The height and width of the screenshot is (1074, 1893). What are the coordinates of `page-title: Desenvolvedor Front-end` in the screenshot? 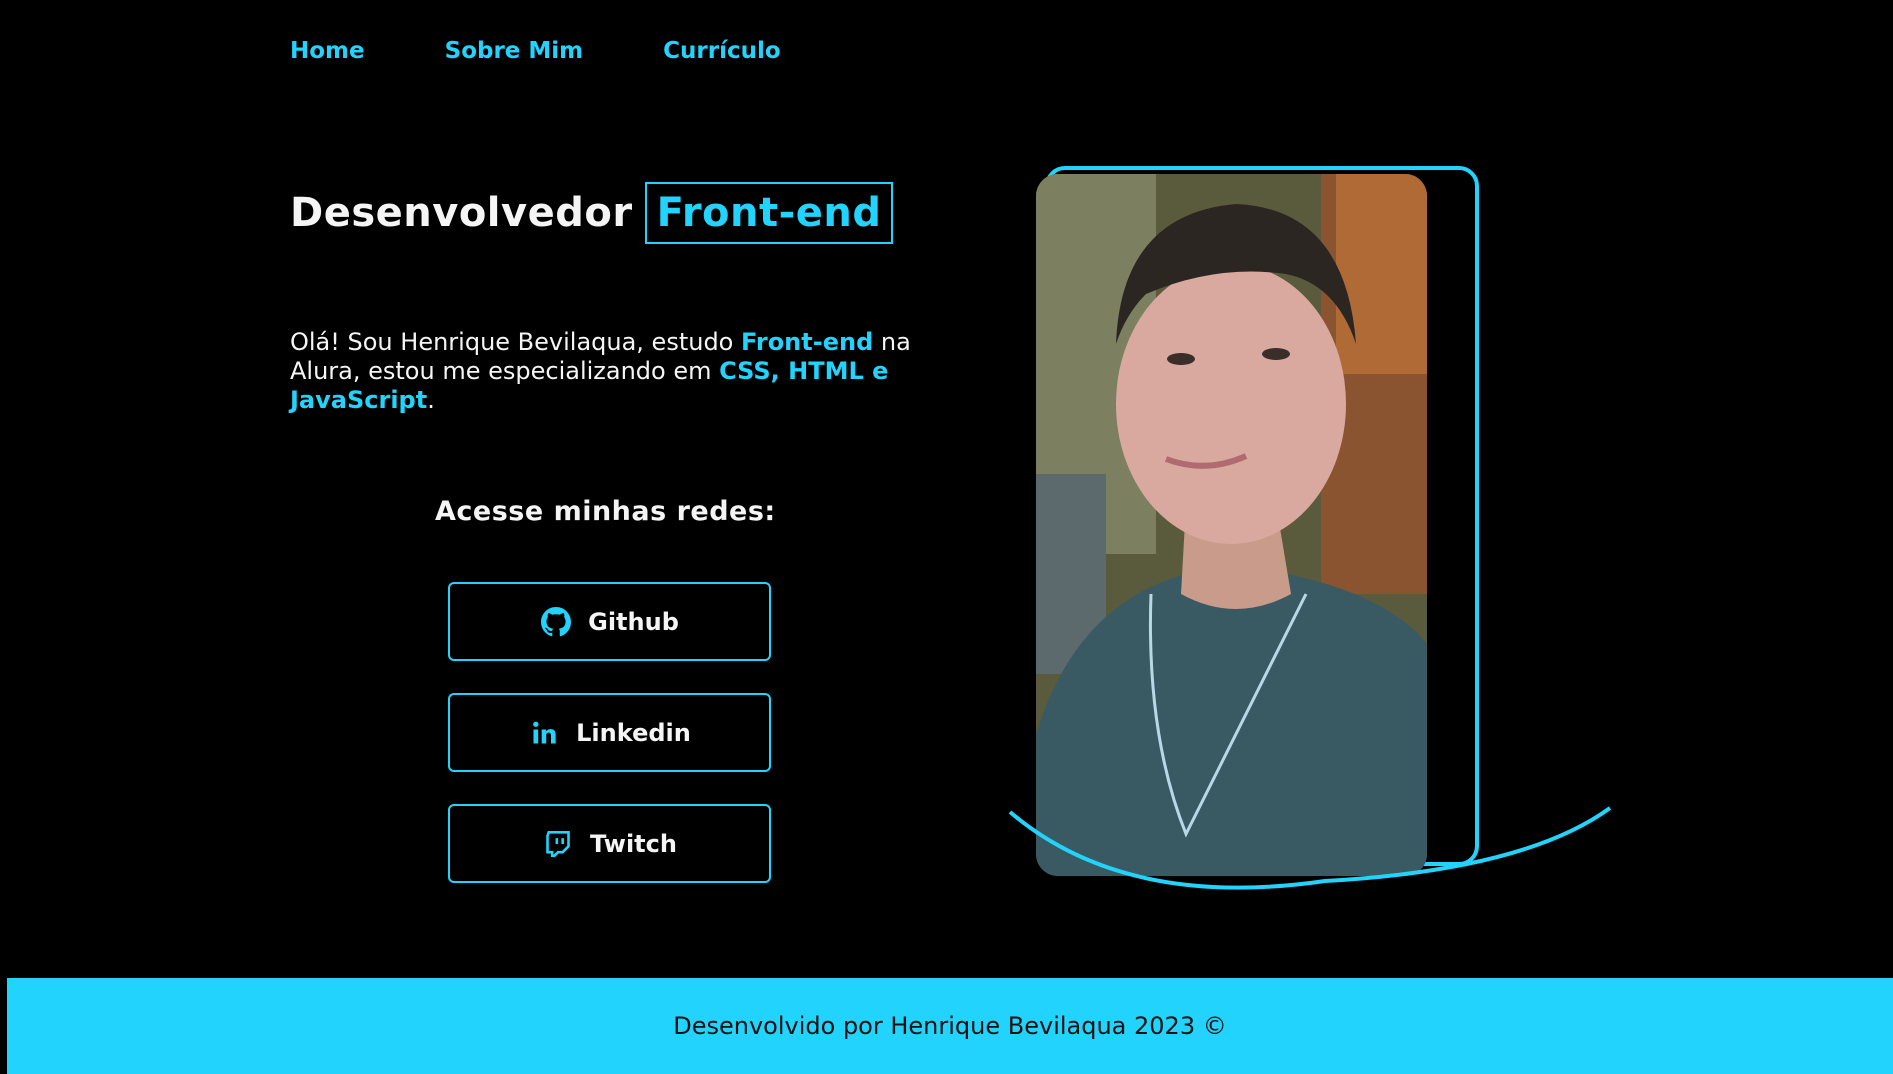 It's located at (592, 213).